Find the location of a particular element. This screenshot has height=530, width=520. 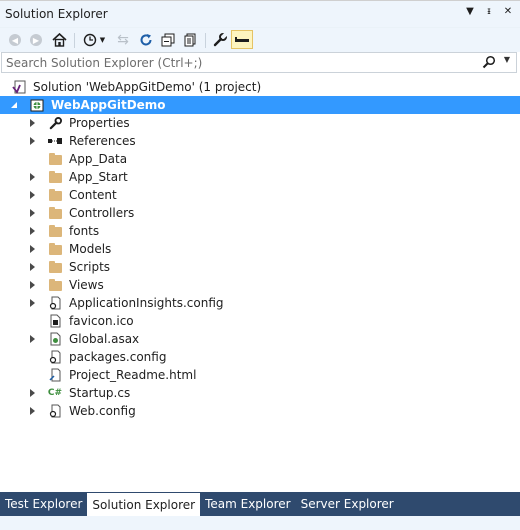

tab-test-explorer: Test Explorer is located at coordinates (43, 504).